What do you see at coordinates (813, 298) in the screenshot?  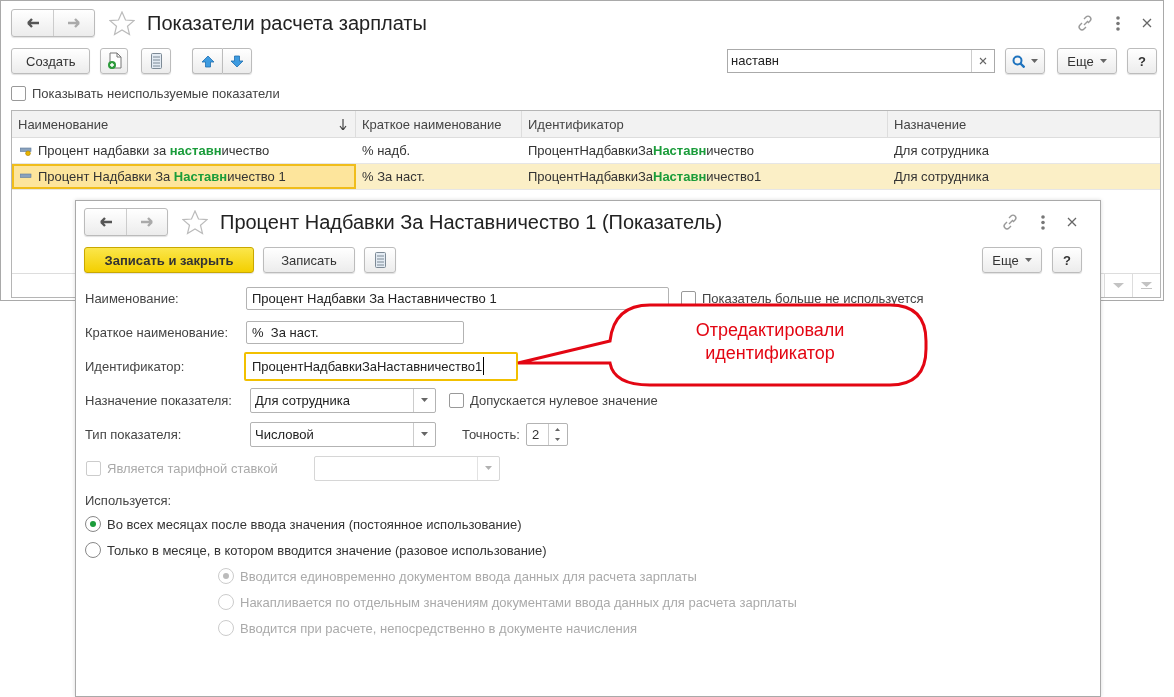 I see `checkbox-label: Показатель больше не используется` at bounding box center [813, 298].